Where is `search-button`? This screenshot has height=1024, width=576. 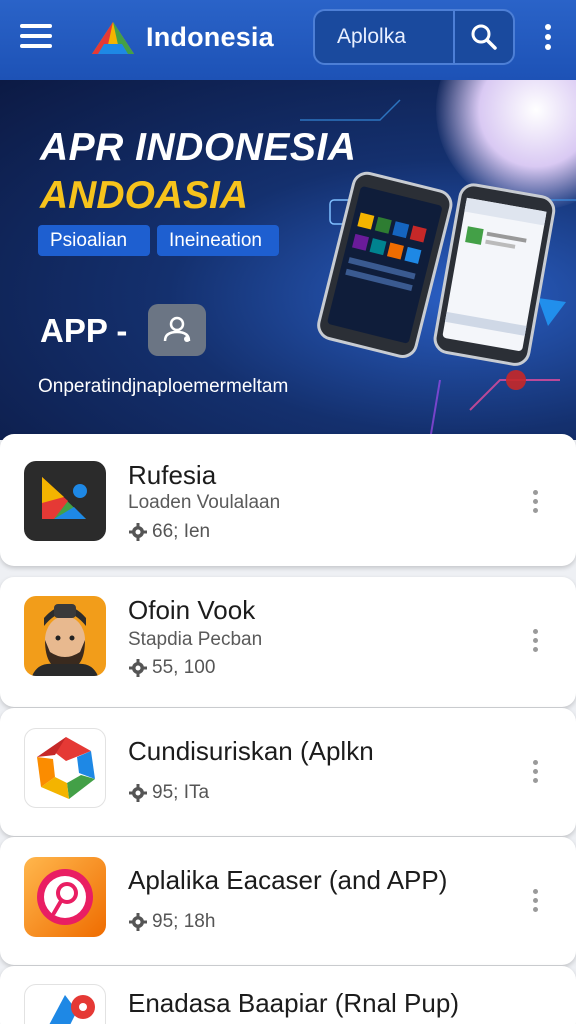
search-button is located at coordinates (483, 37).